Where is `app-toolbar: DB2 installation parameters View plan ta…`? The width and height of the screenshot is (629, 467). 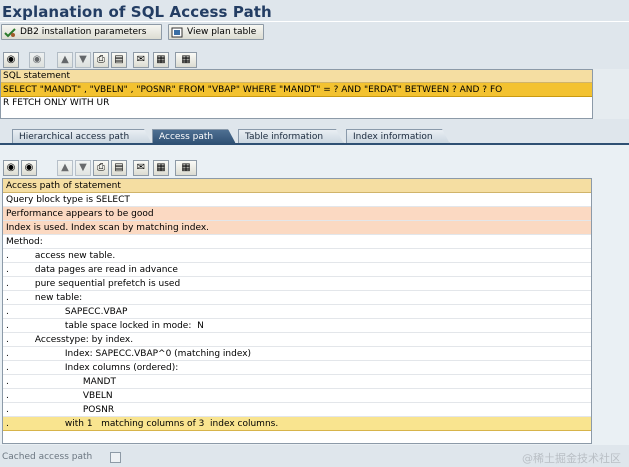
app-toolbar: DB2 installation parameters View plan ta… is located at coordinates (314, 33).